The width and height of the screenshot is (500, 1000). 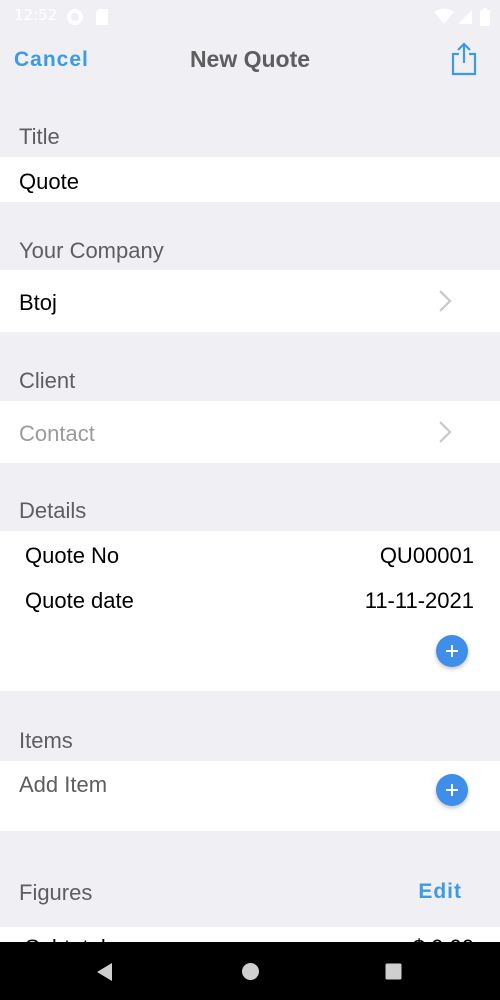 What do you see at coordinates (250, 432) in the screenshot?
I see `client-row: Contact` at bounding box center [250, 432].